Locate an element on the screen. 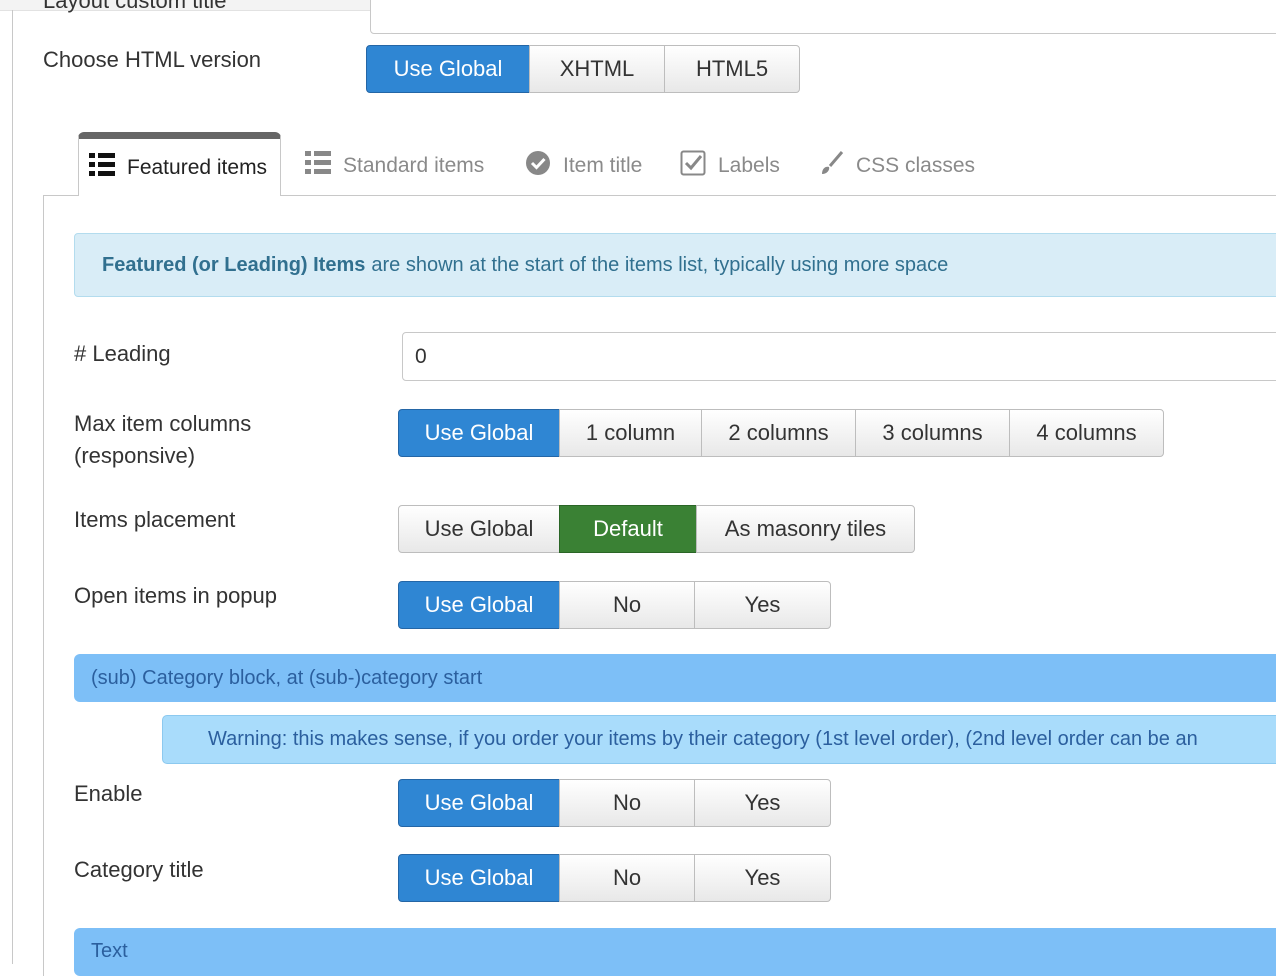  enable-label: Enable is located at coordinates (108, 793).